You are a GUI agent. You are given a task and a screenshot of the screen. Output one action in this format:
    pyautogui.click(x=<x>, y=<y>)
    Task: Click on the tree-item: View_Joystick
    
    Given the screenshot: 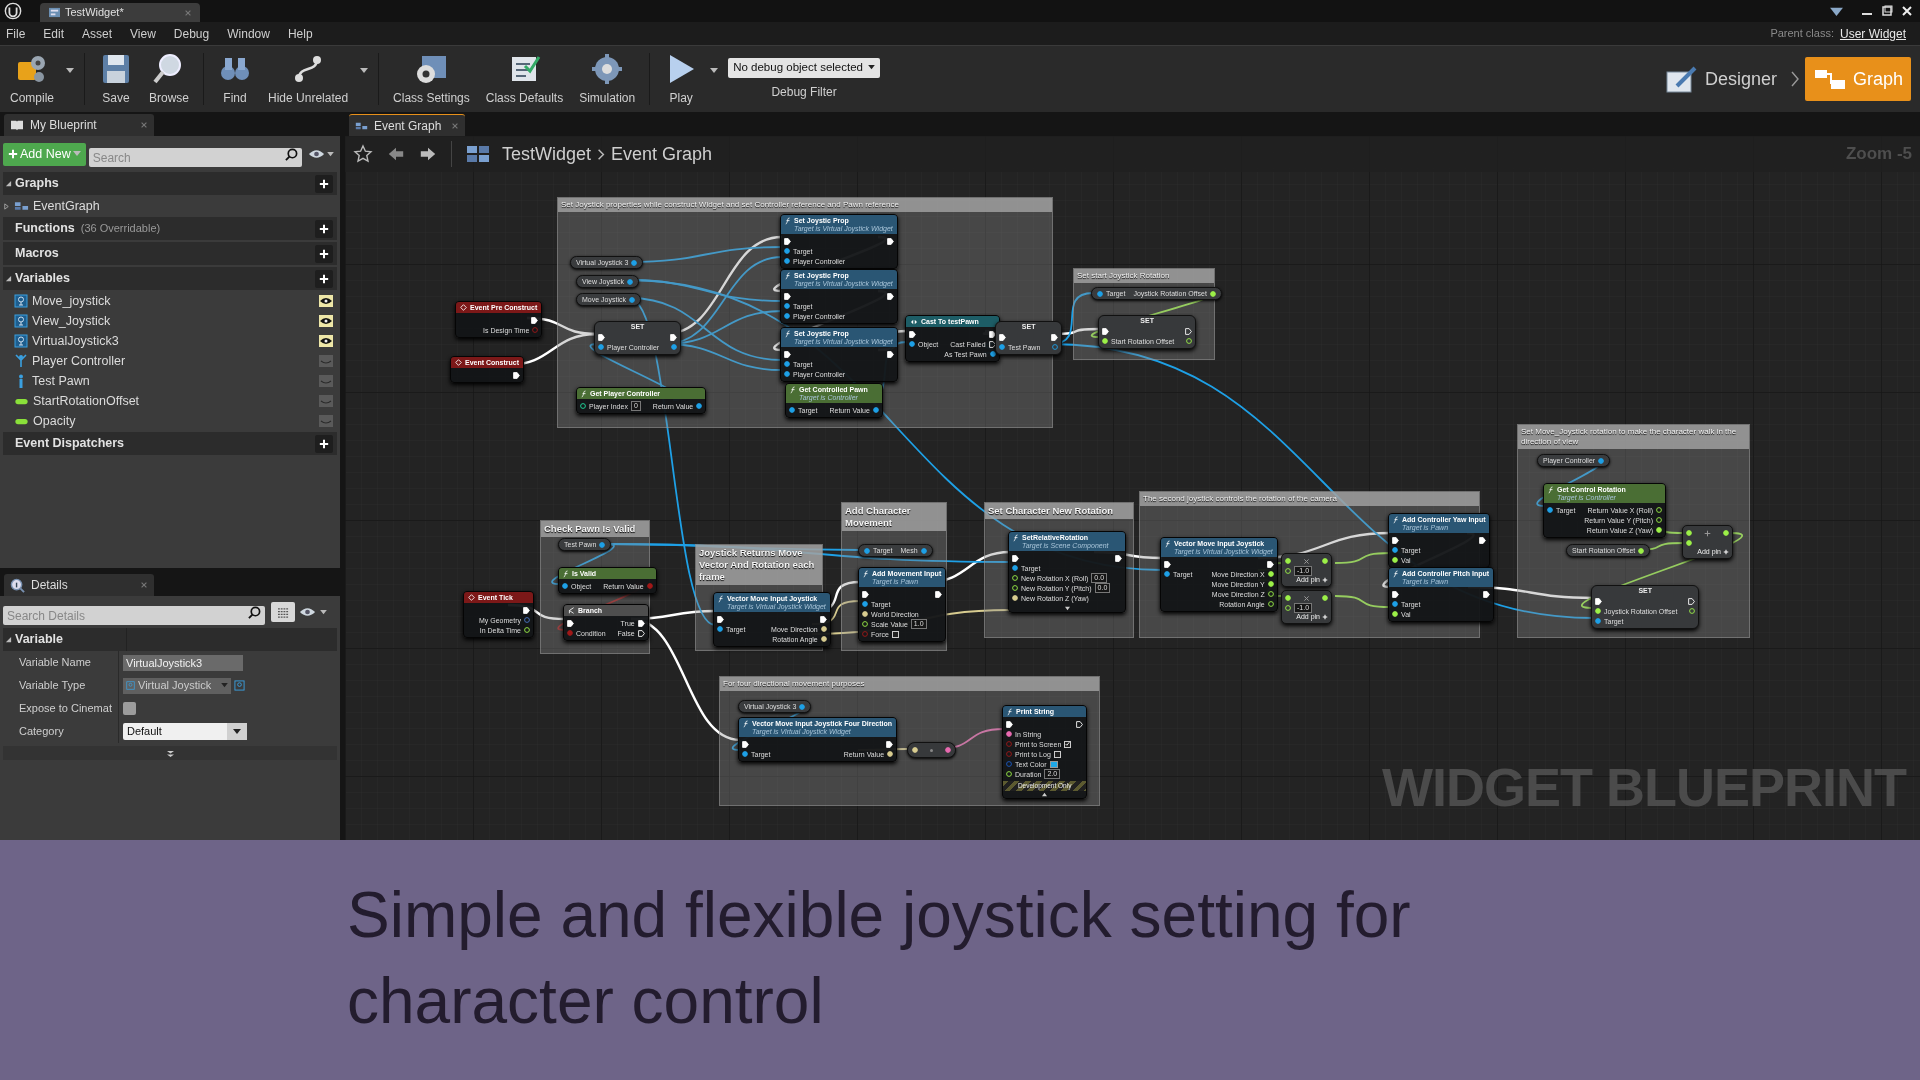 What is the action you would take?
    pyautogui.click(x=170, y=321)
    